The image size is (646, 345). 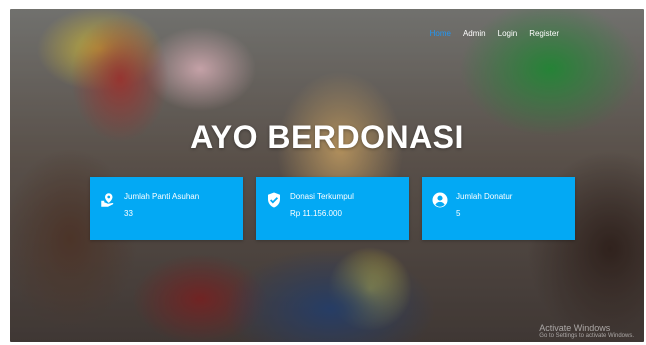 What do you see at coordinates (440, 33) in the screenshot?
I see `nav-home-link: Home` at bounding box center [440, 33].